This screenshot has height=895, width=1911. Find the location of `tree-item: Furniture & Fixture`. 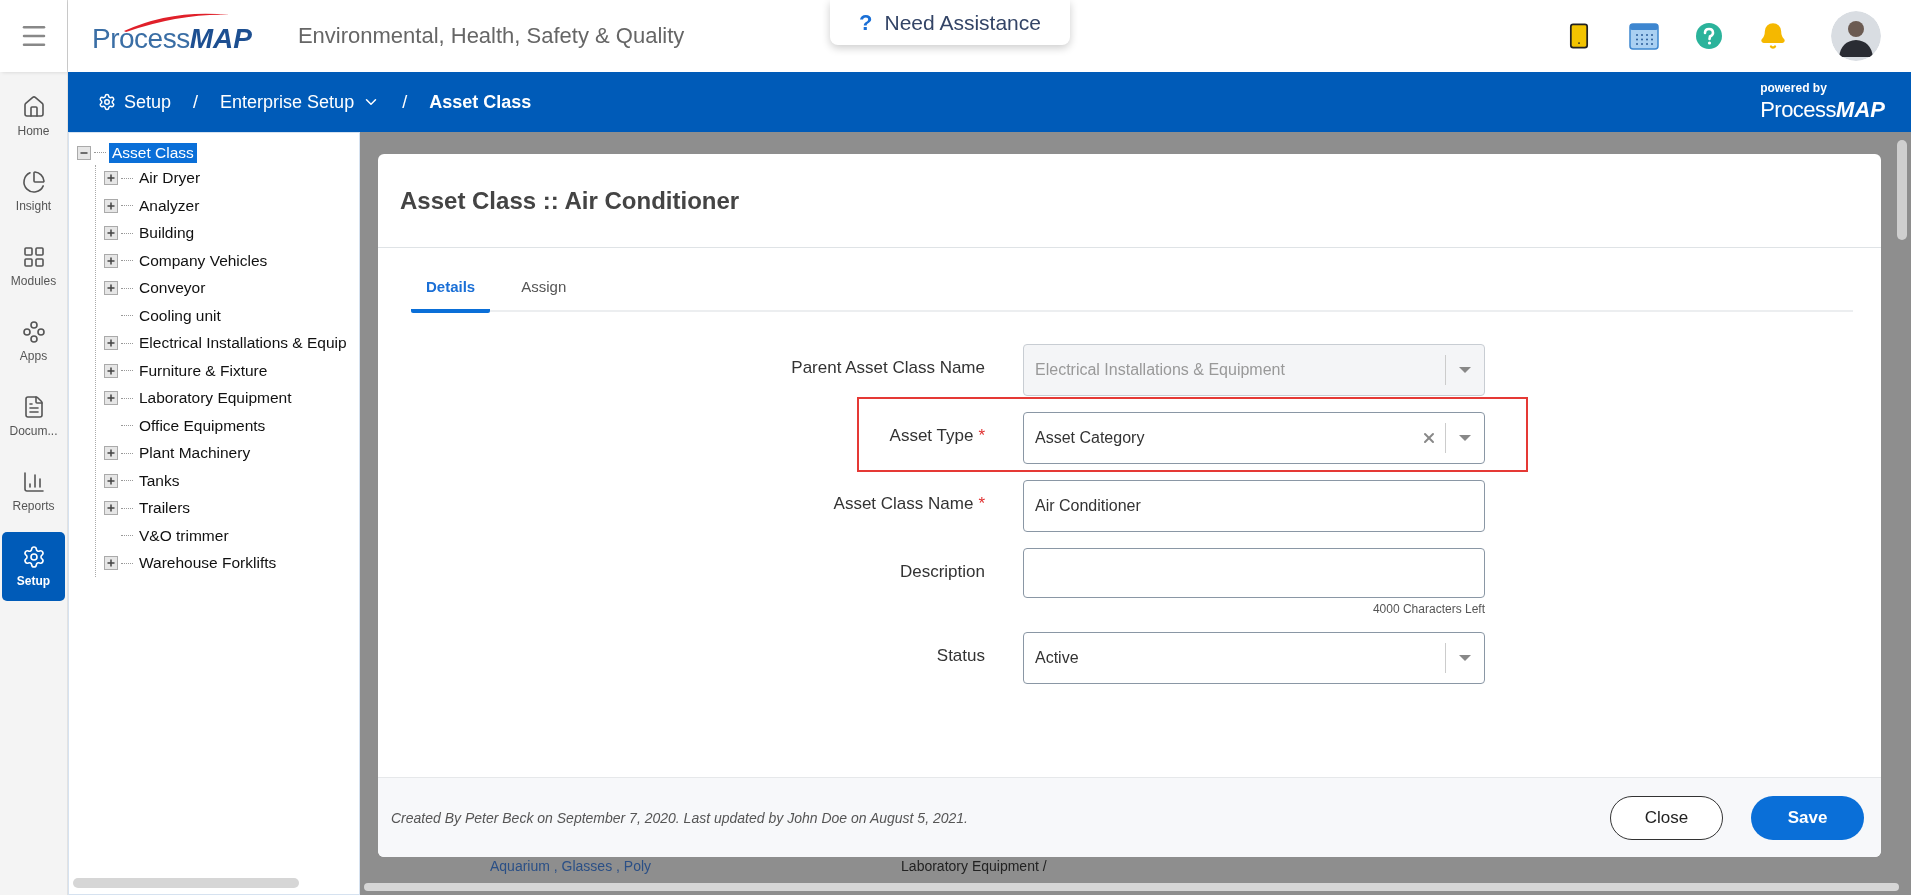

tree-item: Furniture & Fixture is located at coordinates (203, 370).